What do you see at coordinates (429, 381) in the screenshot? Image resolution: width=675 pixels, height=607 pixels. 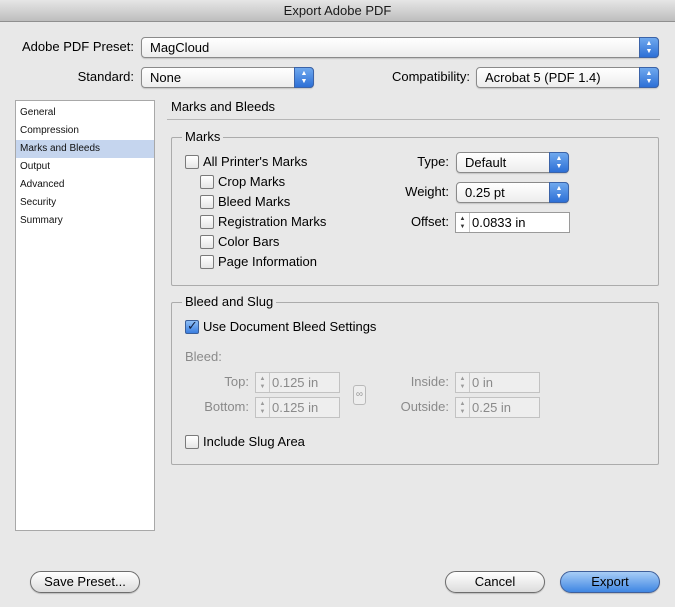 I see `inside-label: Inside:` at bounding box center [429, 381].